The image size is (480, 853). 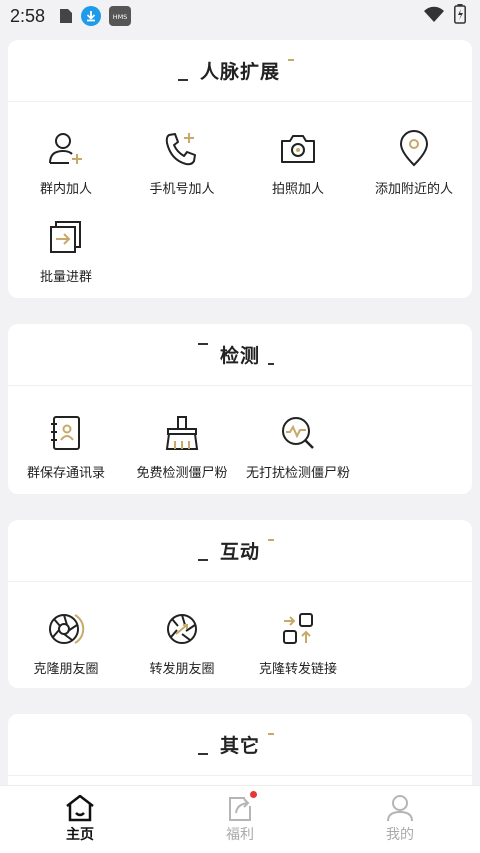 What do you see at coordinates (240, 835) in the screenshot?
I see `tab-label: 福利` at bounding box center [240, 835].